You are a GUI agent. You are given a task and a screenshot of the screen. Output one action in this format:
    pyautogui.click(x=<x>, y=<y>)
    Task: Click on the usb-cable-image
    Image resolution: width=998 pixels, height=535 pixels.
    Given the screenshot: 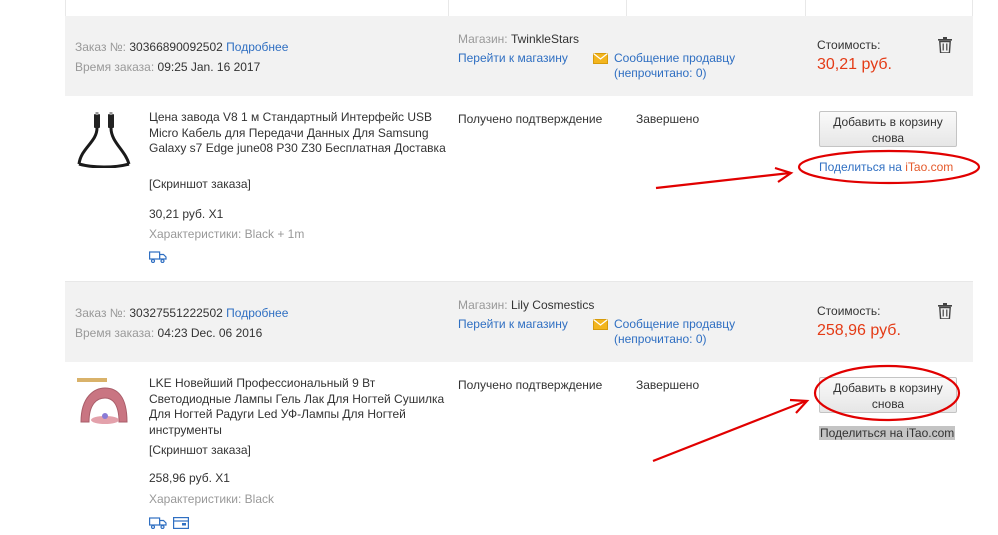 What is the action you would take?
    pyautogui.click(x=104, y=140)
    